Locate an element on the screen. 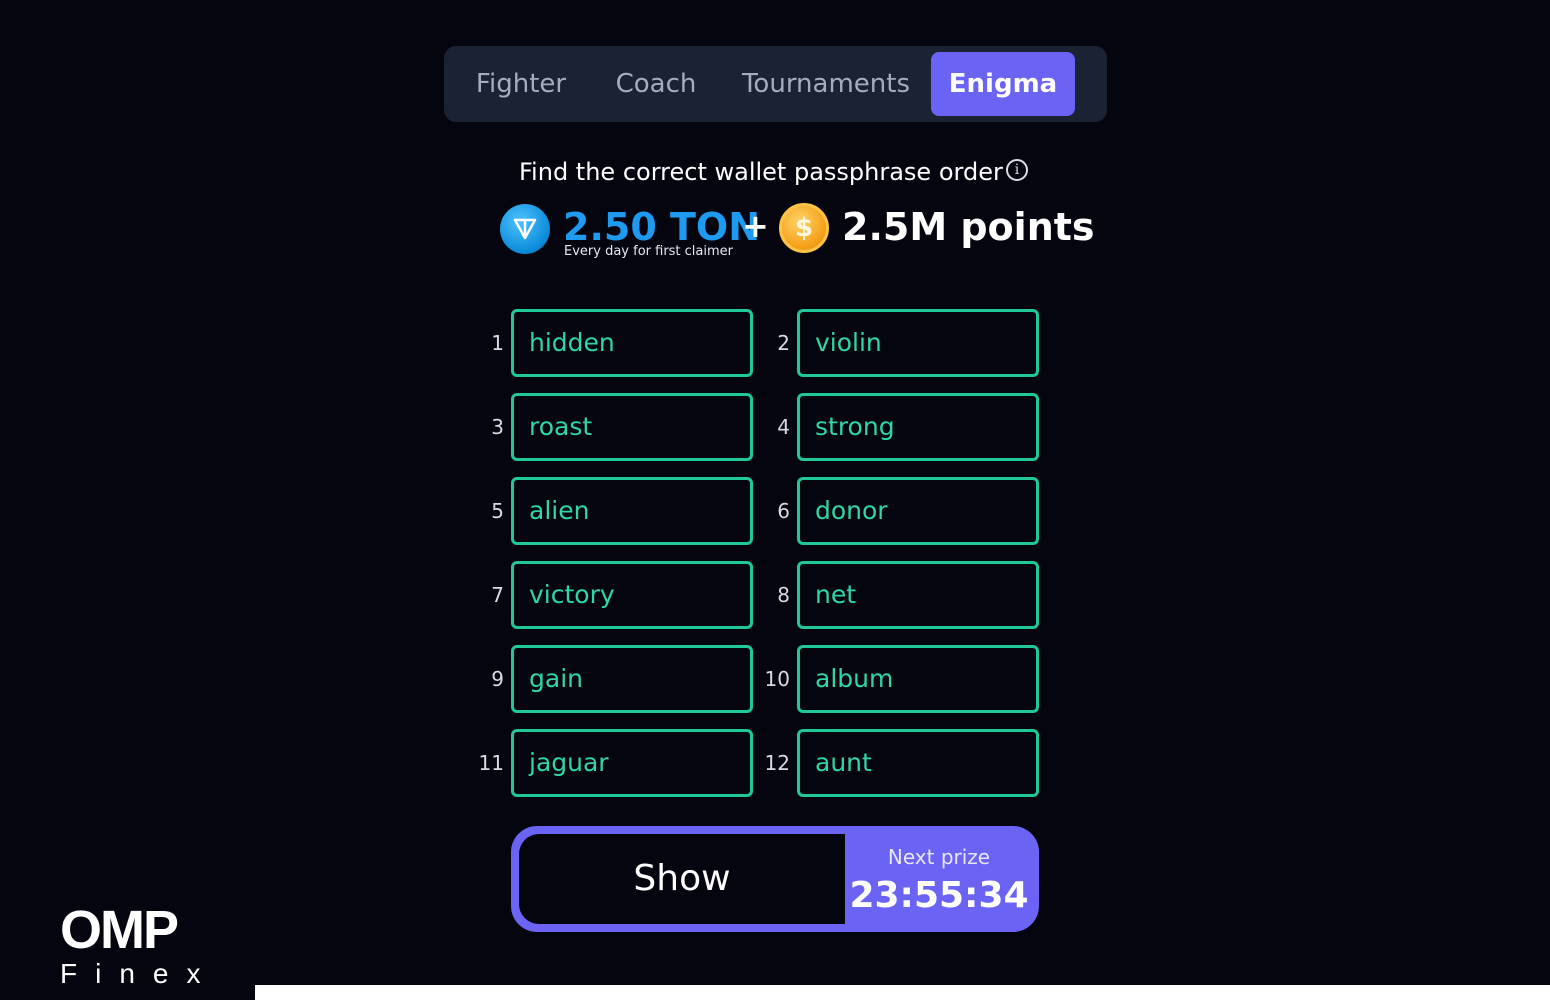 This screenshot has height=1000, width=1550. word-number: 3 is located at coordinates (497, 427).